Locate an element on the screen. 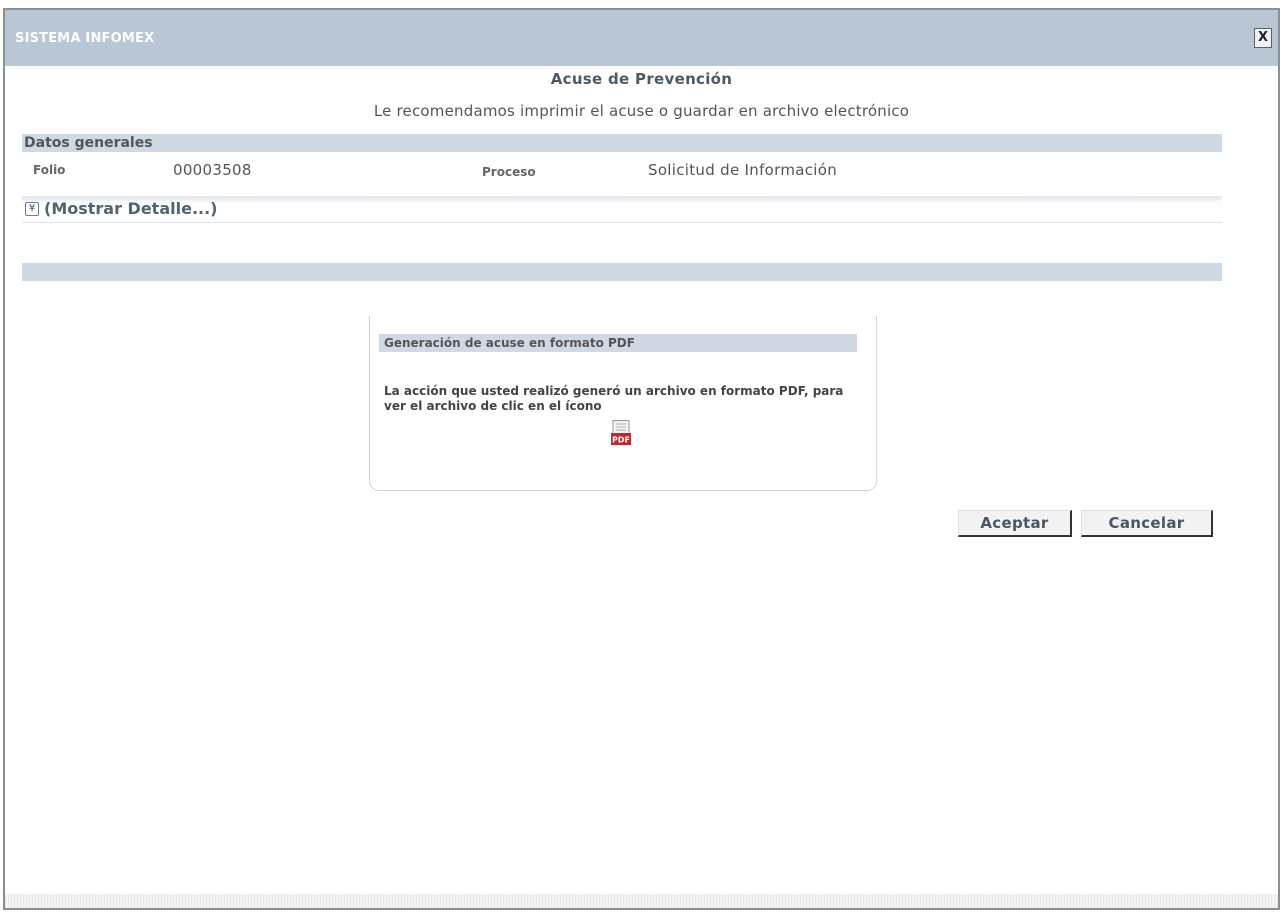 This screenshot has height=914, width=1287. general-section-label: Datos generales is located at coordinates (88, 143).